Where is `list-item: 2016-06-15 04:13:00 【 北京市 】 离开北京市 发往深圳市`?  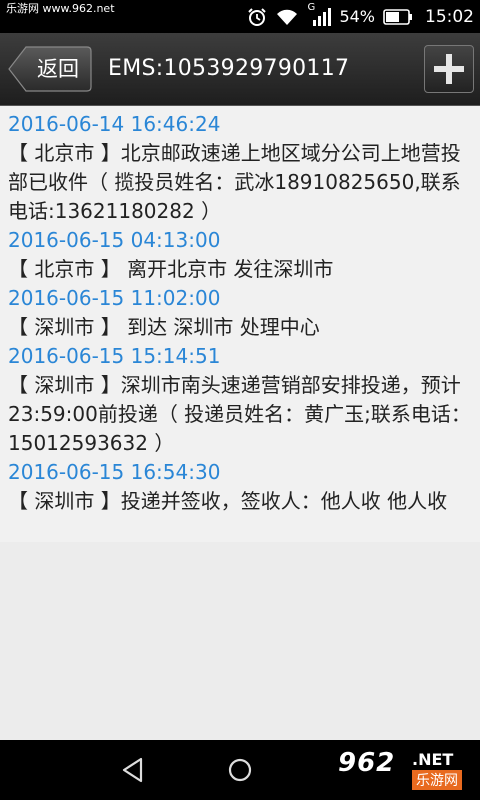 list-item: 2016-06-15 04:13:00 【 北京市 】 离开北京市 发往深圳市 is located at coordinates (240, 255).